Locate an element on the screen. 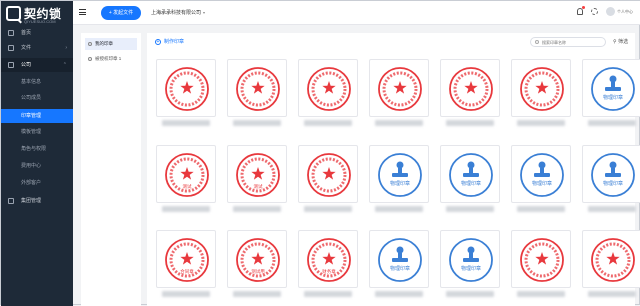 Image resolution: width=640 pixels, height=306 pixels. sidebar-item-label: 集团管理 is located at coordinates (31, 201).